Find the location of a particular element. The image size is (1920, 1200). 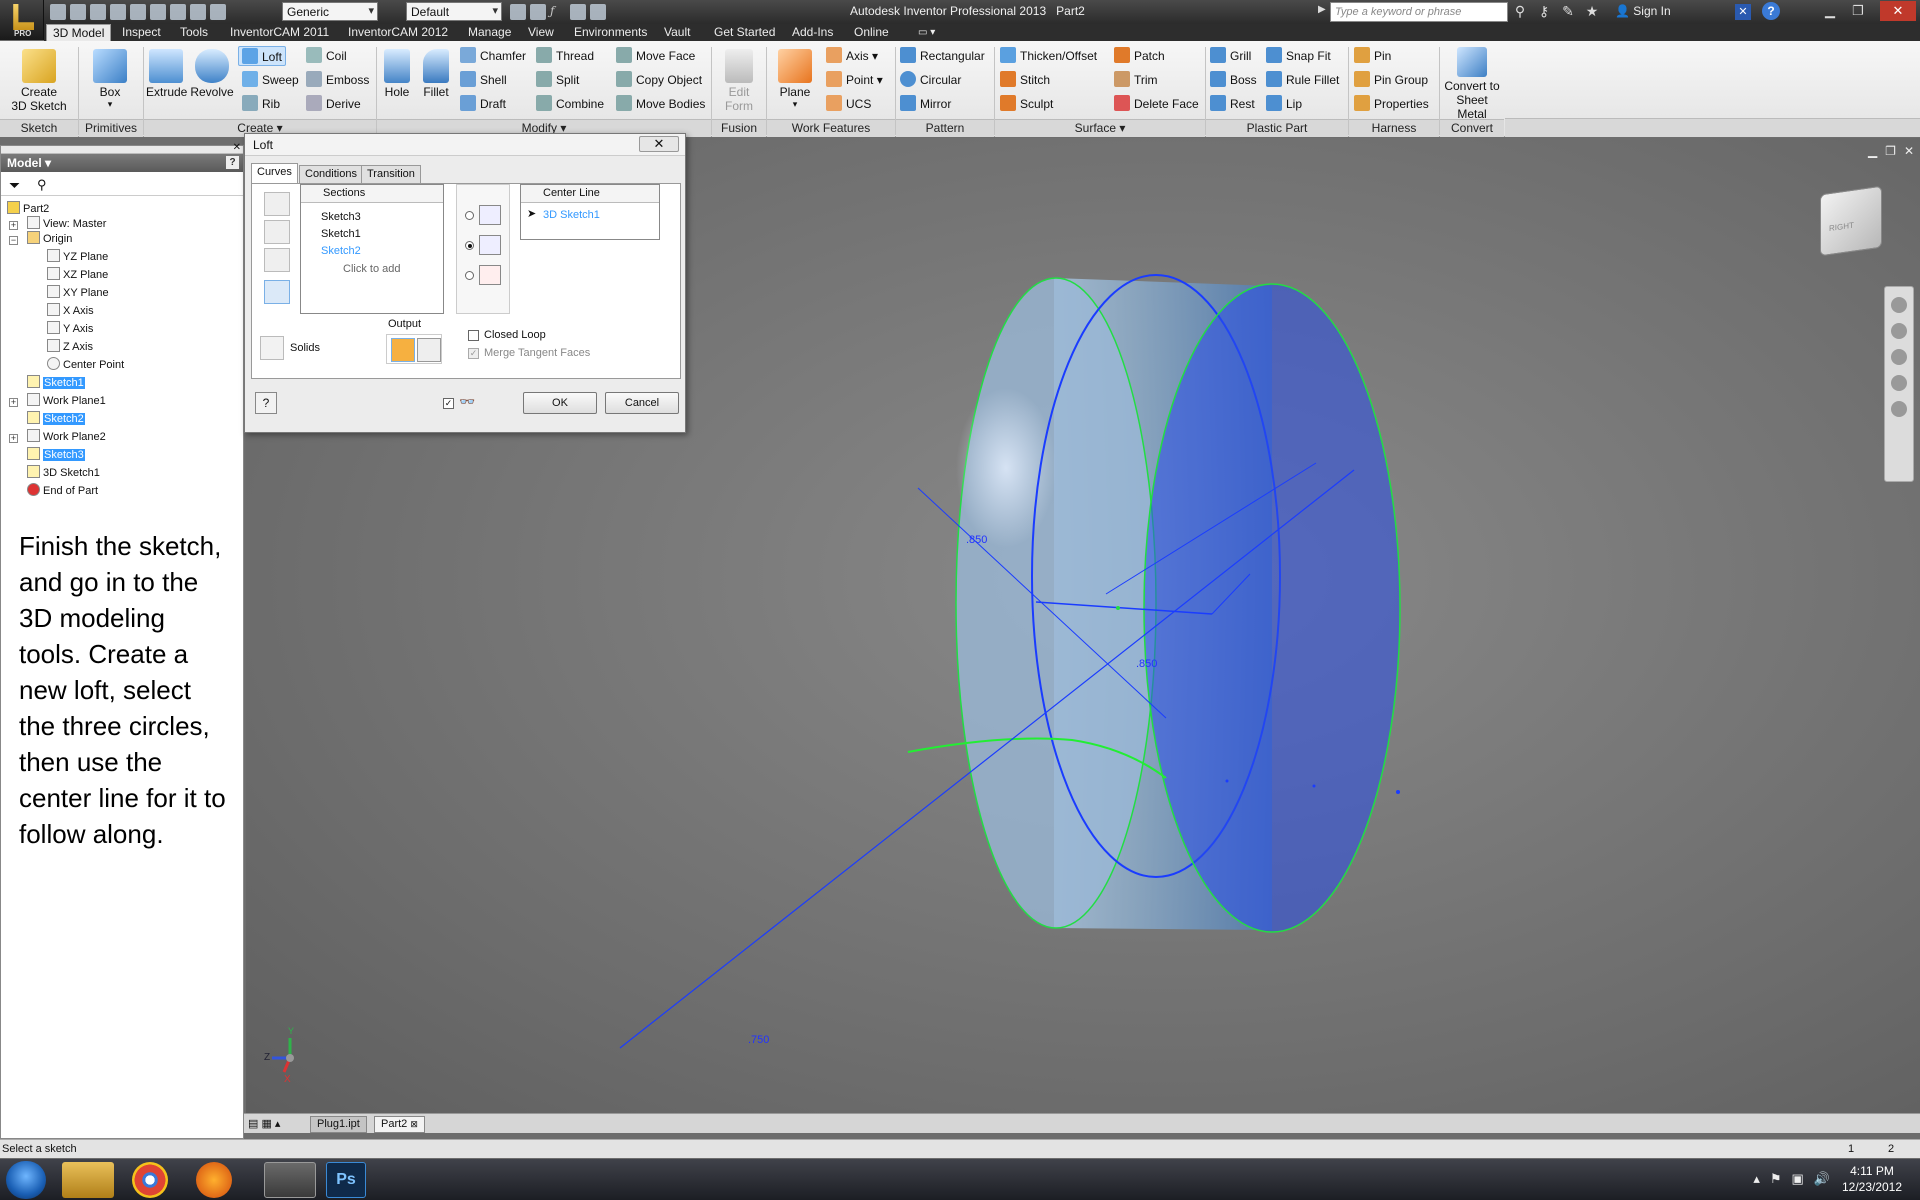

axis-button: Axis ▾ is located at coordinates (852, 55).